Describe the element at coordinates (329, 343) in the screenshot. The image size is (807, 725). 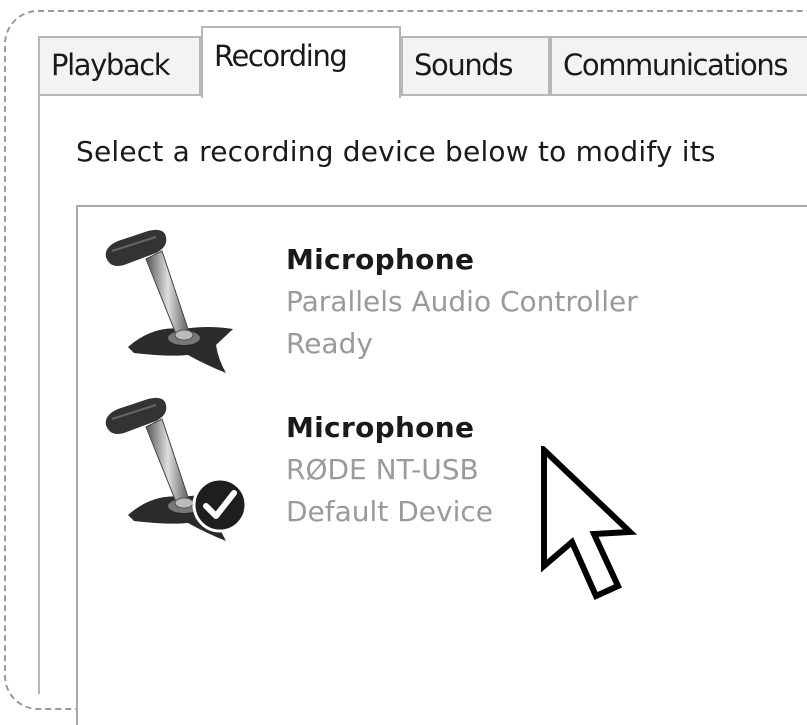
I see `device-status: Ready` at that location.